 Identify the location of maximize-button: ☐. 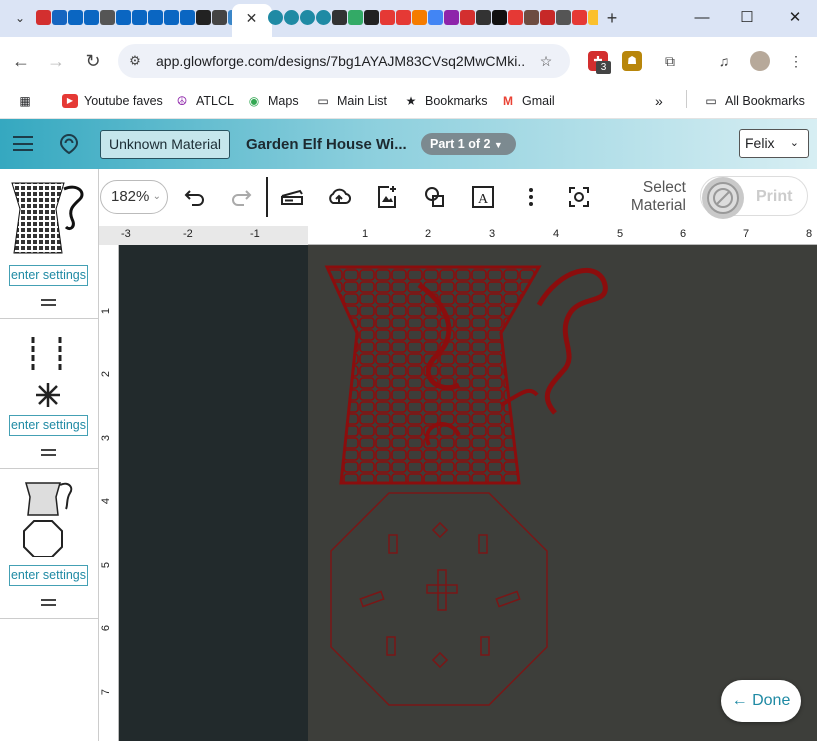
(747, 18).